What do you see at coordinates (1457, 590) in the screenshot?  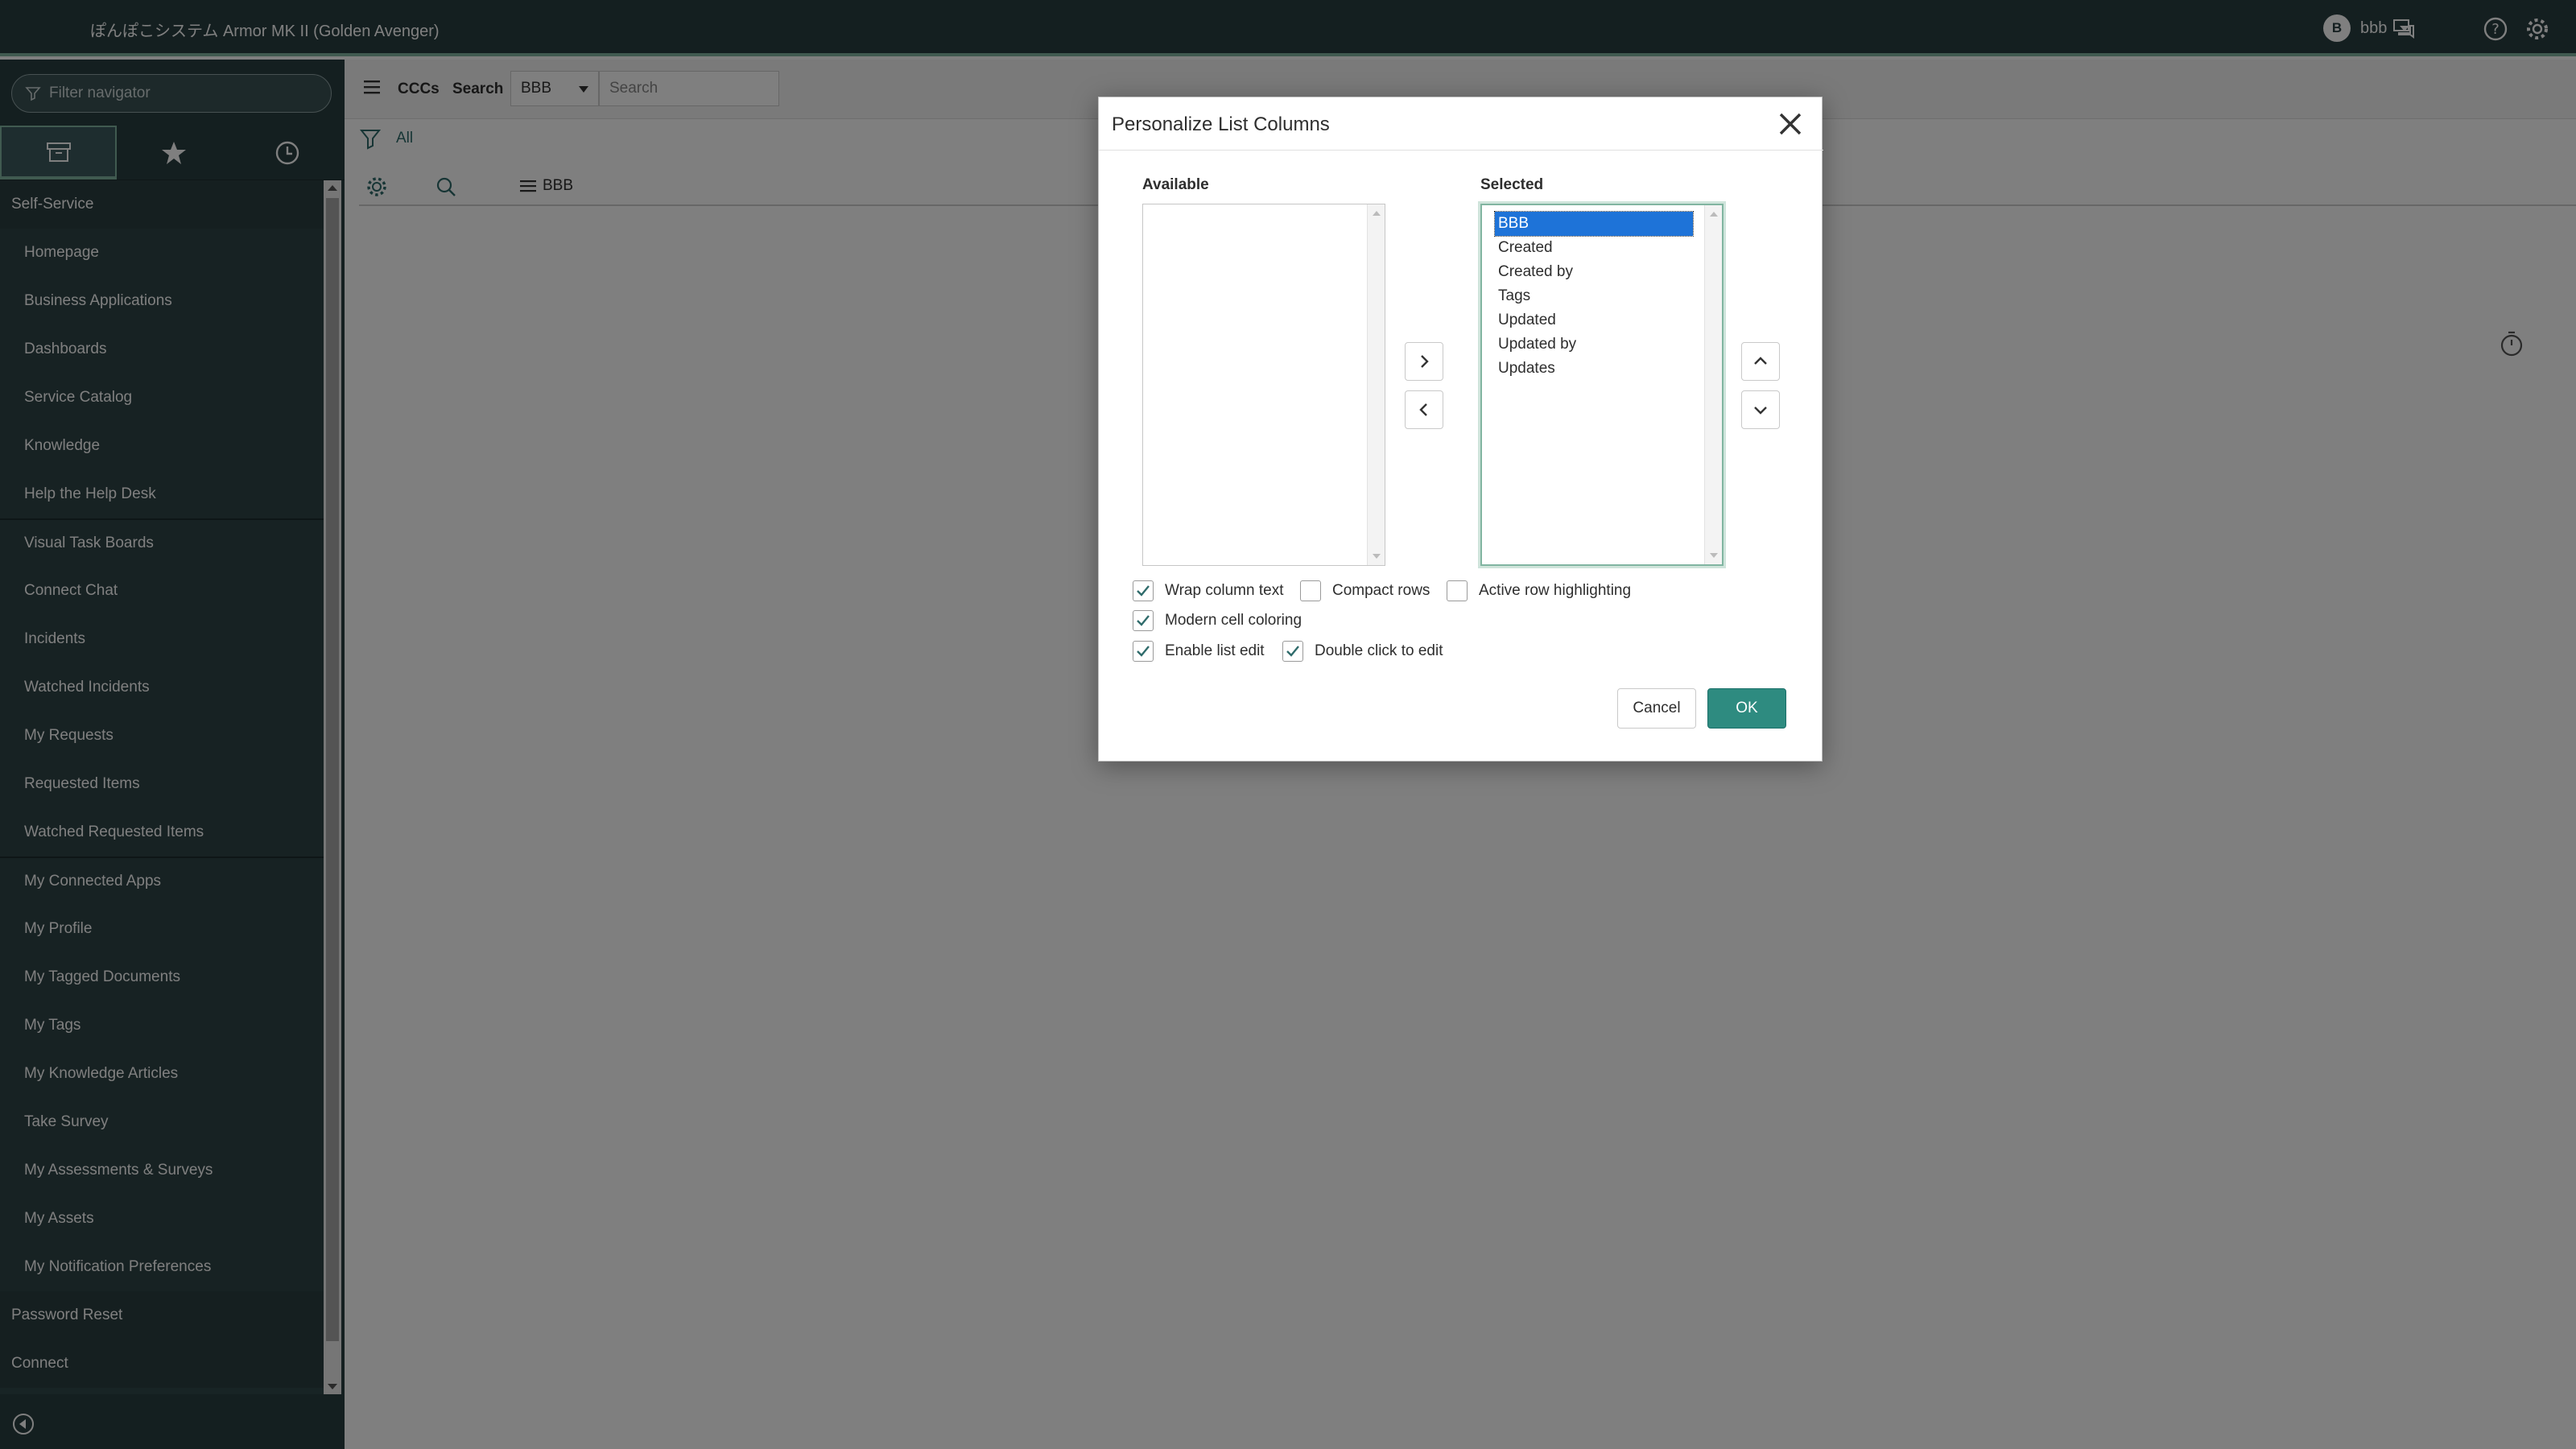 I see `active-row-highlighting-checkbox` at bounding box center [1457, 590].